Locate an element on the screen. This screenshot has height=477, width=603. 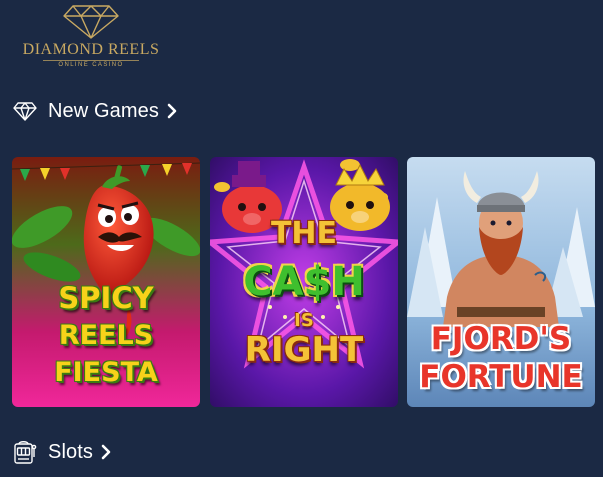
new-games-section-header: New Games is located at coordinates (94, 111).